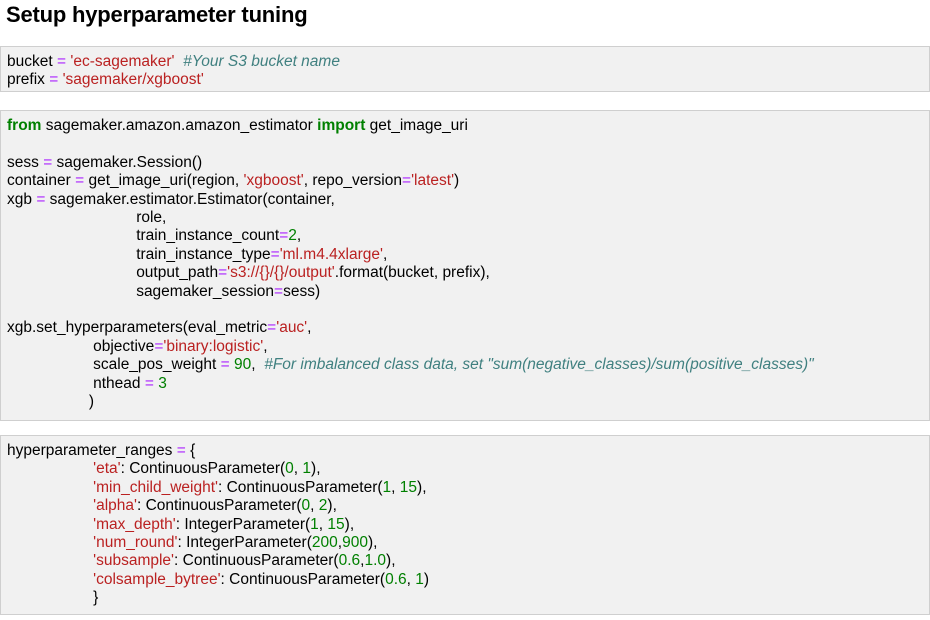  I want to click on code-text: bucket, so click(32, 61).